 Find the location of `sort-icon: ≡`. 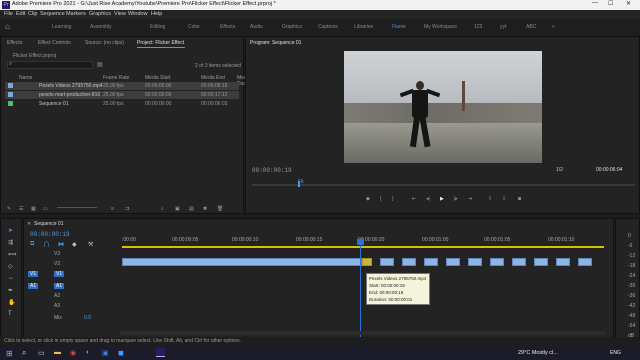

sort-icon: ≡ is located at coordinates (112, 209).